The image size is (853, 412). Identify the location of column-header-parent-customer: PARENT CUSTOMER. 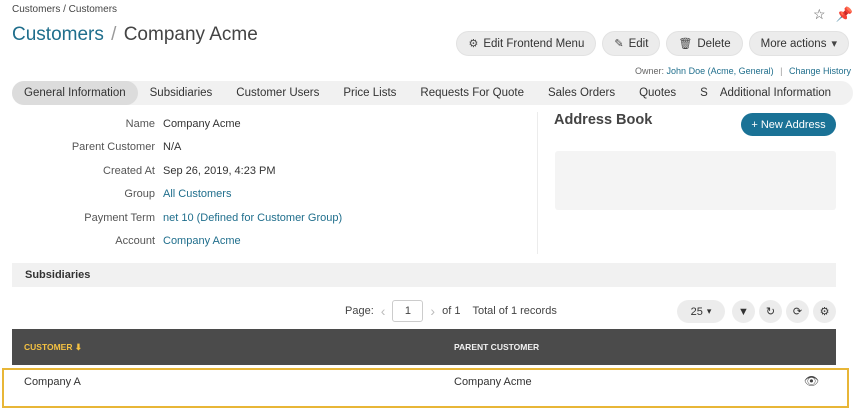
(496, 347).